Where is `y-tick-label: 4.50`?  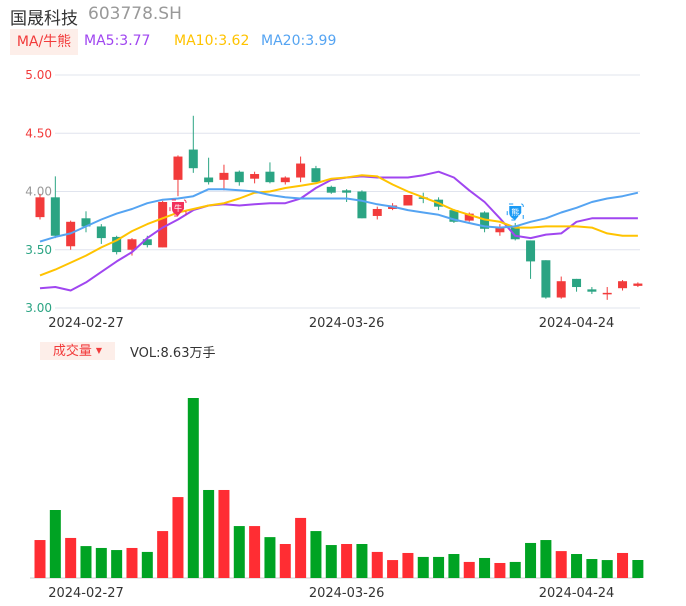
y-tick-label: 4.50 is located at coordinates (38, 133).